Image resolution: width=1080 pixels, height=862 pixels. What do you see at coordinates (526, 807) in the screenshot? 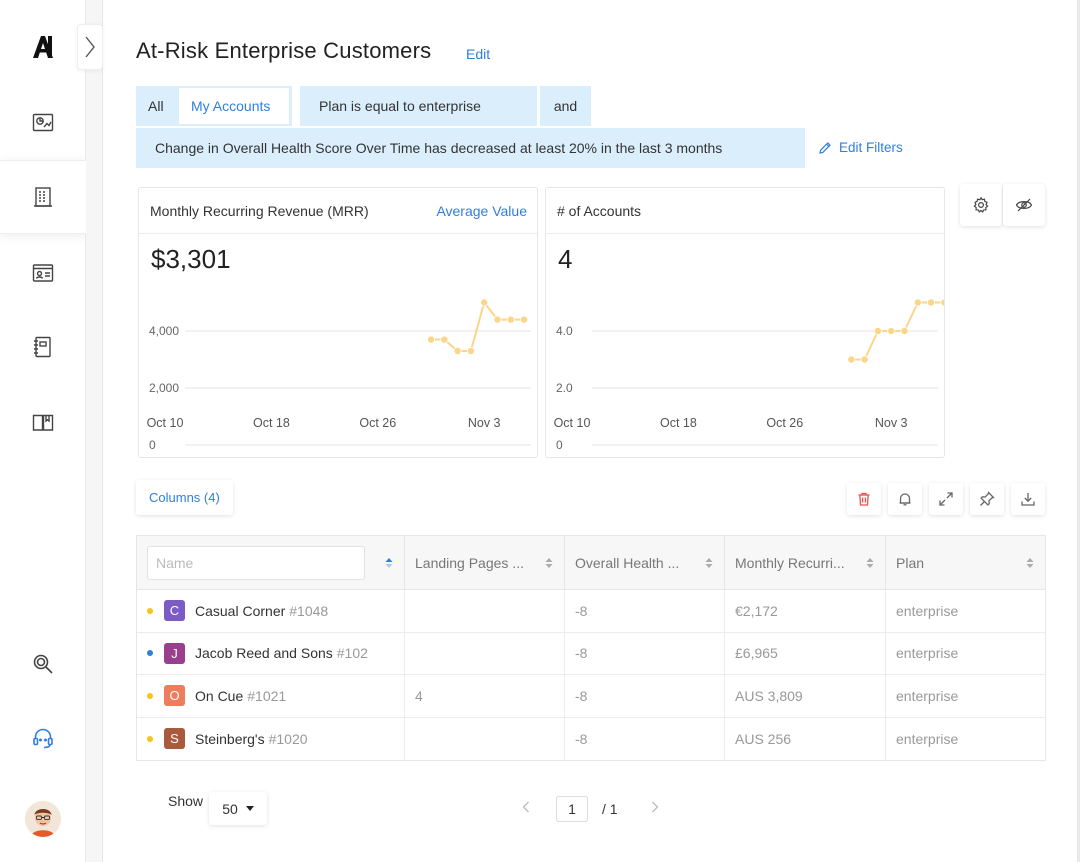
I see `prev-page-button` at bounding box center [526, 807].